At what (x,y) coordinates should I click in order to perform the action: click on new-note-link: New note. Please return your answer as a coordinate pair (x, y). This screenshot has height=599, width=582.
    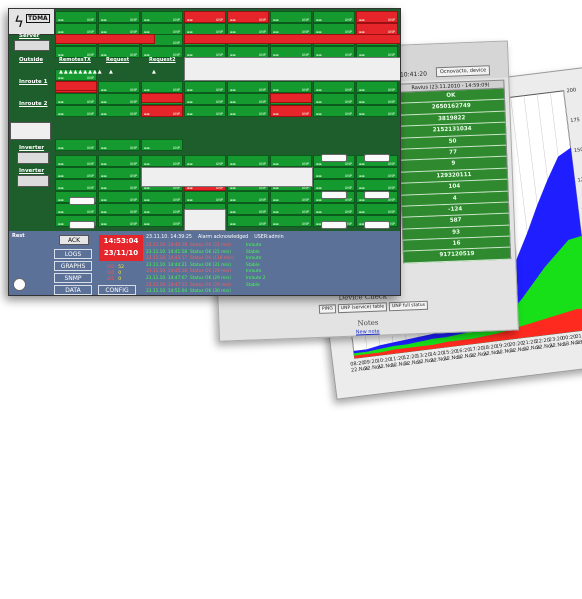
    Looking at the image, I should click on (368, 332).